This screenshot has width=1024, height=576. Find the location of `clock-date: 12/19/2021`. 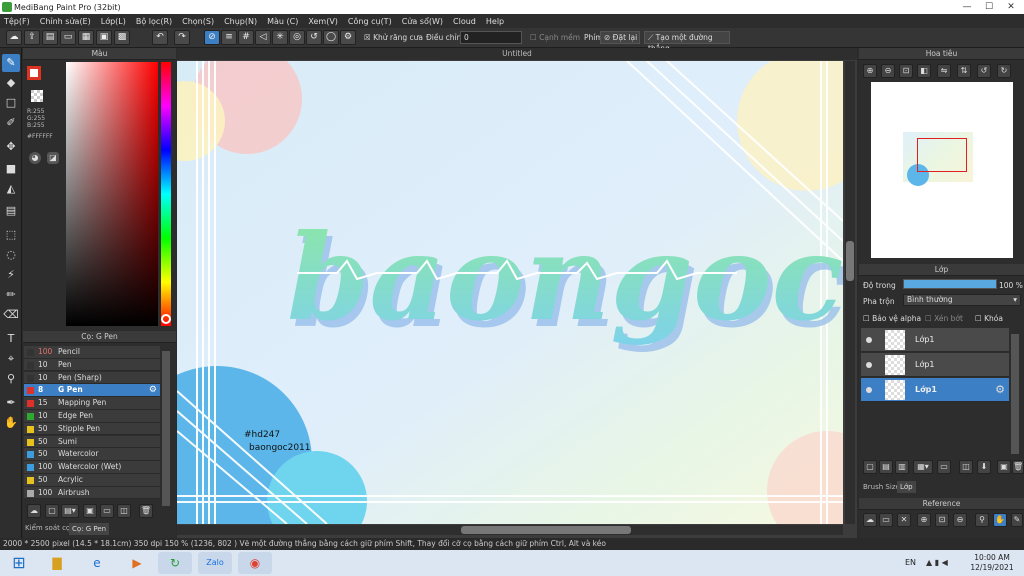

clock-date: 12/19/2021 is located at coordinates (992, 567).